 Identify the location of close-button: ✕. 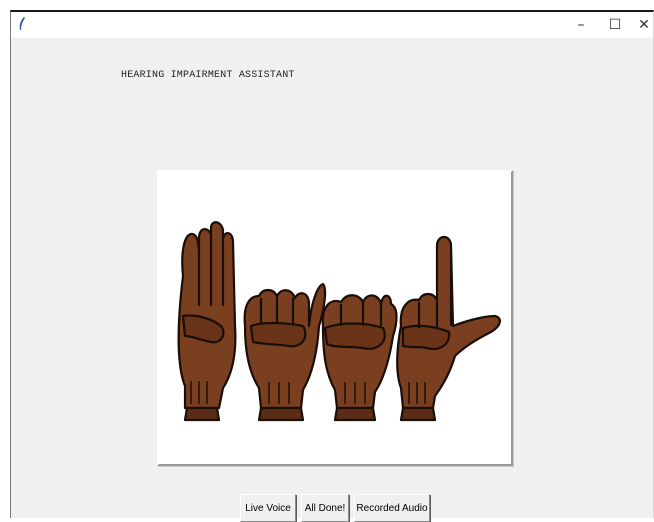
(640, 25).